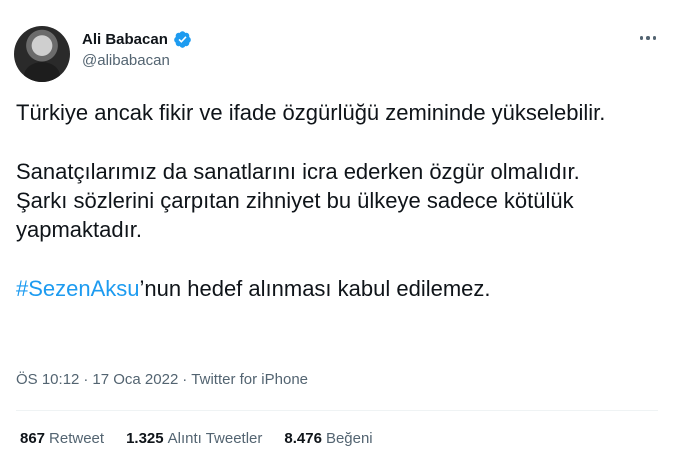  Describe the element at coordinates (215, 438) in the screenshot. I see `quote-tweets-label: Alıntı Tweetler` at that location.